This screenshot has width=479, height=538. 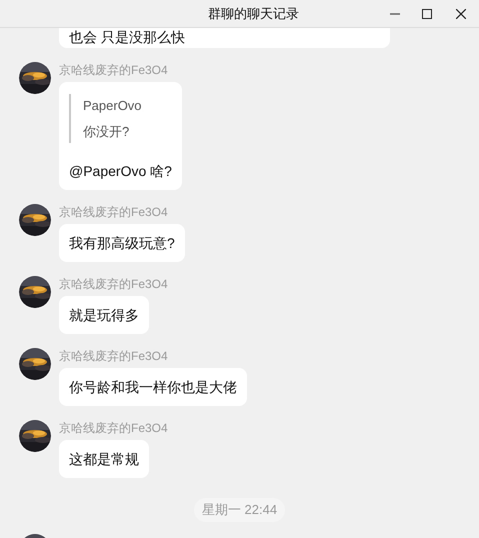 I want to click on message-text: 就是玩得多, so click(x=104, y=315).